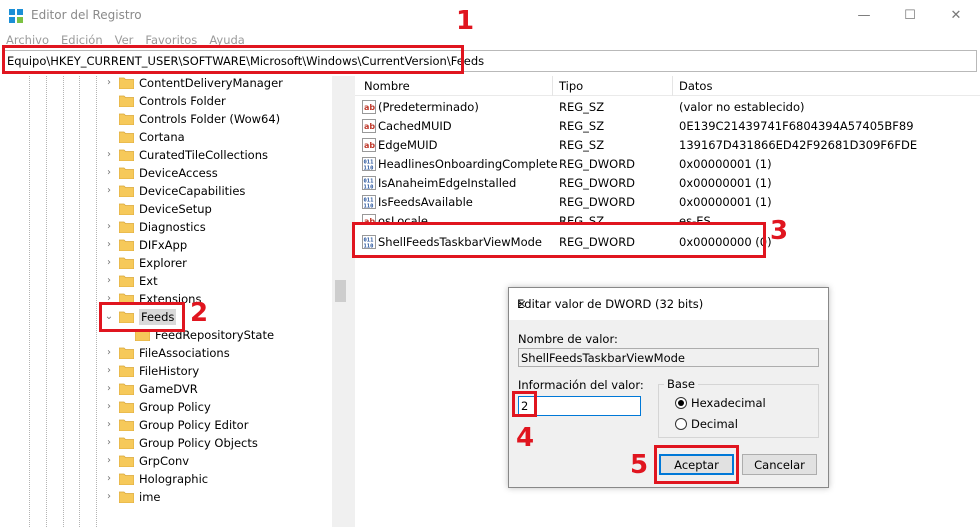 The height and width of the screenshot is (527, 980). Describe the element at coordinates (714, 424) in the screenshot. I see `radio-decimal-label: Decimal` at that location.